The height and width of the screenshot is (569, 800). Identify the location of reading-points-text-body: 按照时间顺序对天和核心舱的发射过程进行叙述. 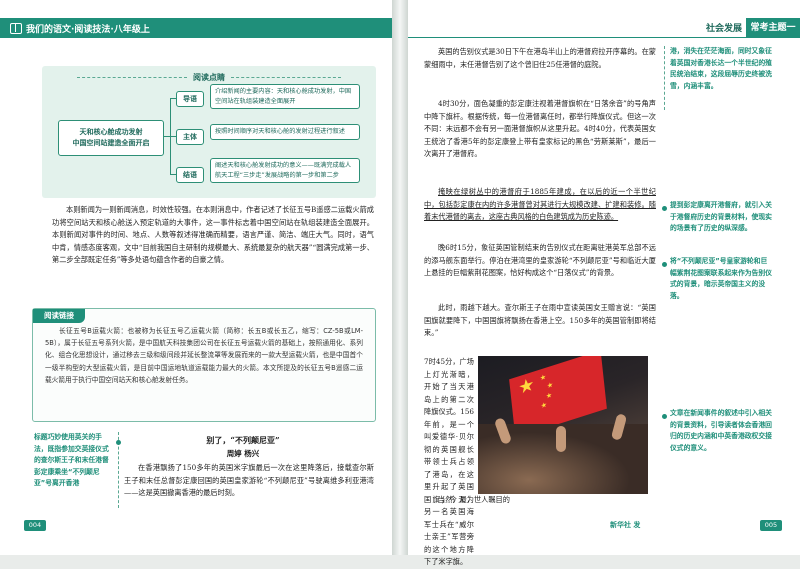
(285, 132).